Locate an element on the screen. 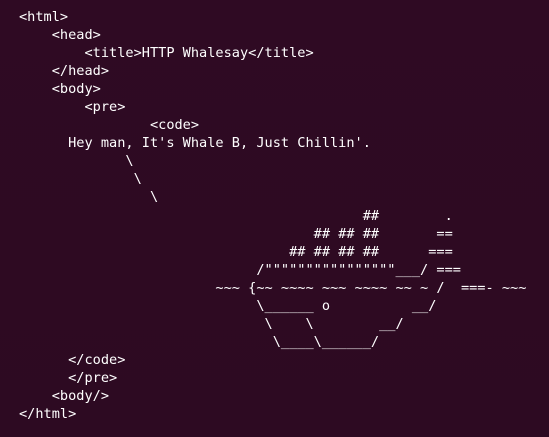  output-line-speech-tail-2: \ is located at coordinates (80, 179).